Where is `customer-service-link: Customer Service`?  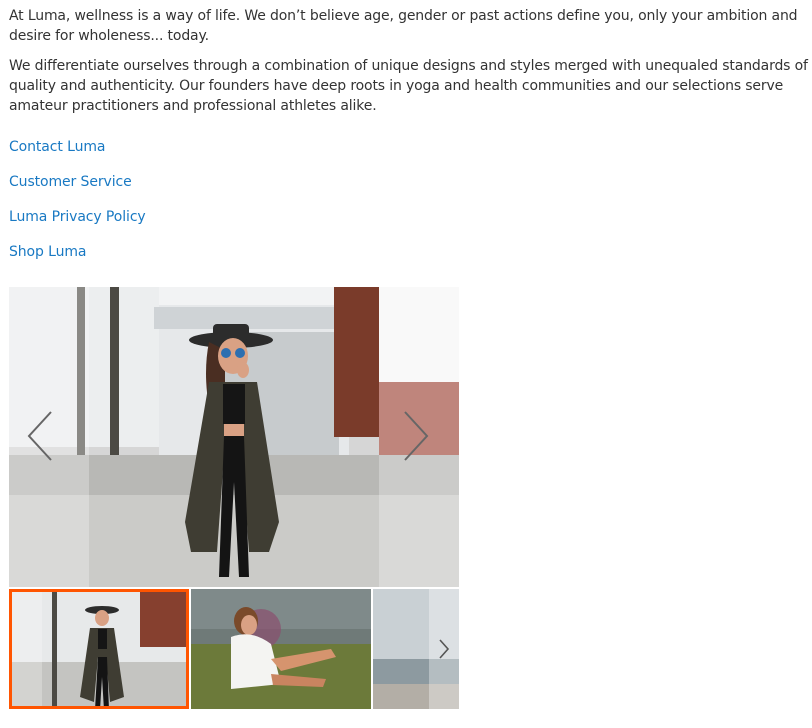 customer-service-link: Customer Service is located at coordinates (77, 189).